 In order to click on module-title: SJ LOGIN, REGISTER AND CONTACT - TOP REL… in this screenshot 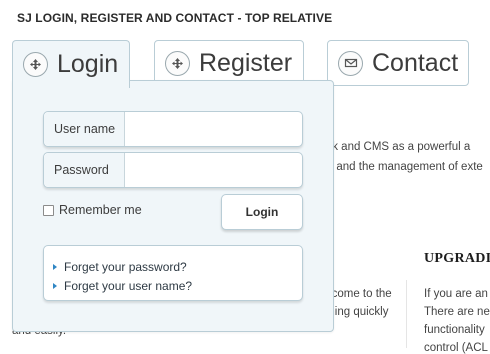, I will do `click(175, 18)`.